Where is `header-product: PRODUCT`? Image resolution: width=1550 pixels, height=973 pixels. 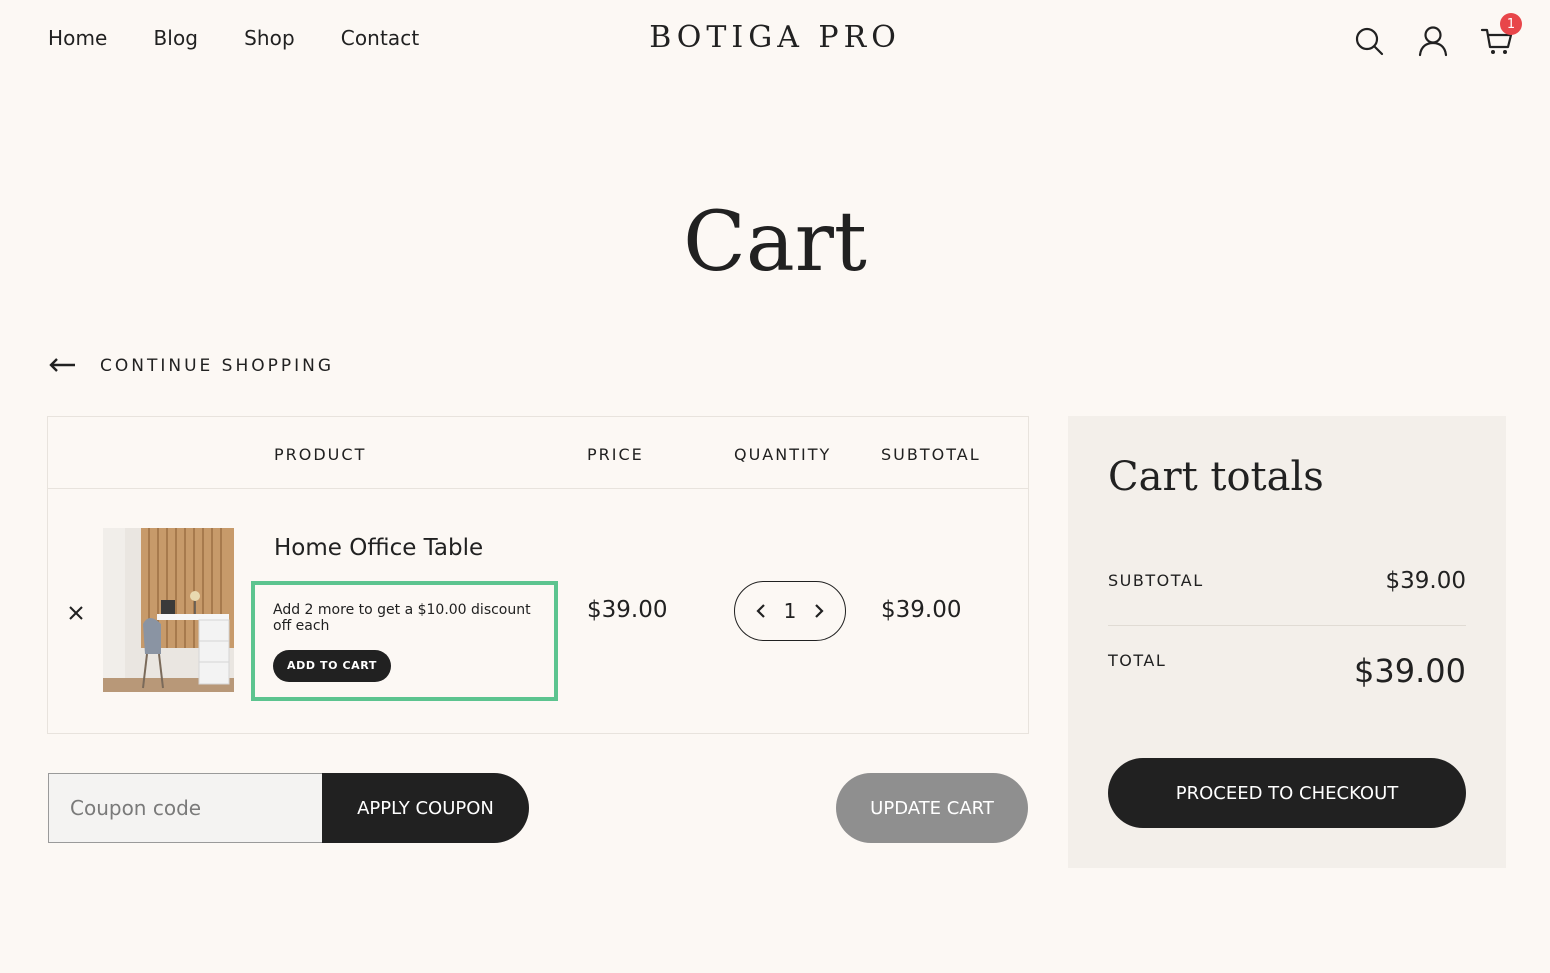 header-product: PRODUCT is located at coordinates (320, 454).